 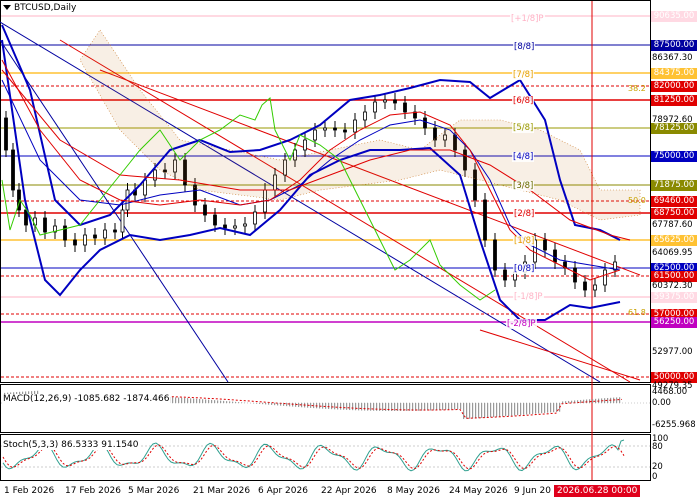 What do you see at coordinates (674, 297) in the screenshot?
I see `price-axis-label: 59375.00` at bounding box center [674, 297].